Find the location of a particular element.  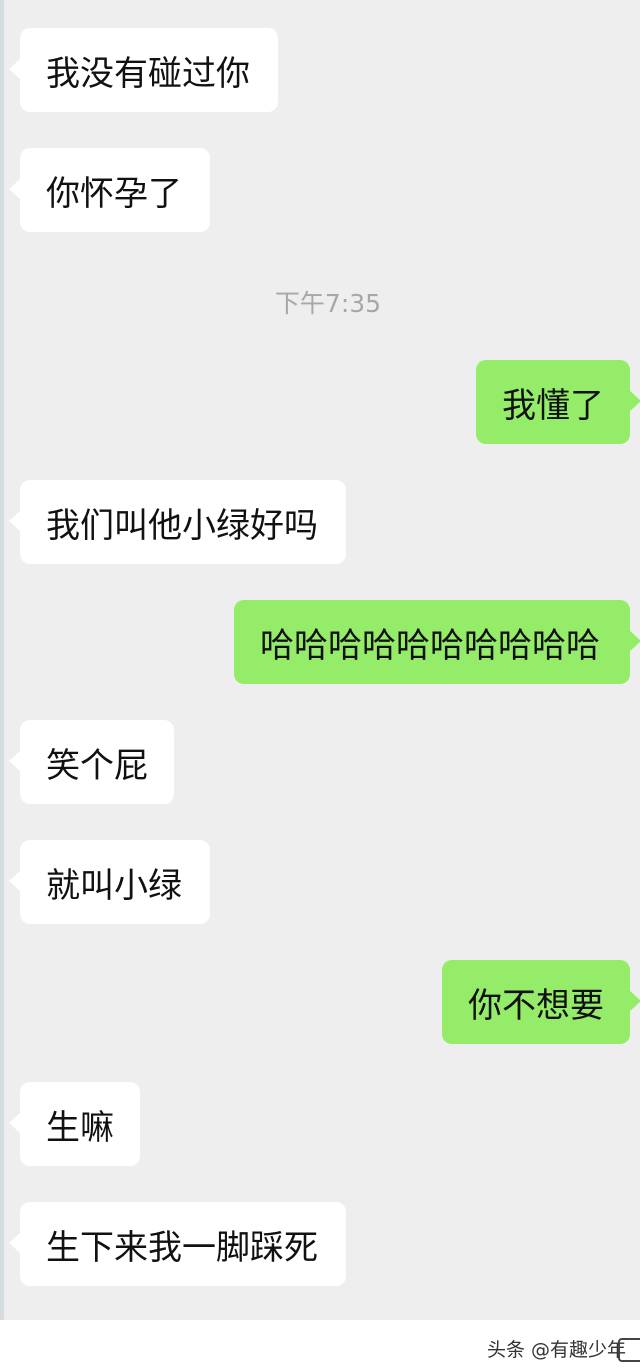

left-edge-strip is located at coordinates (2, 660).